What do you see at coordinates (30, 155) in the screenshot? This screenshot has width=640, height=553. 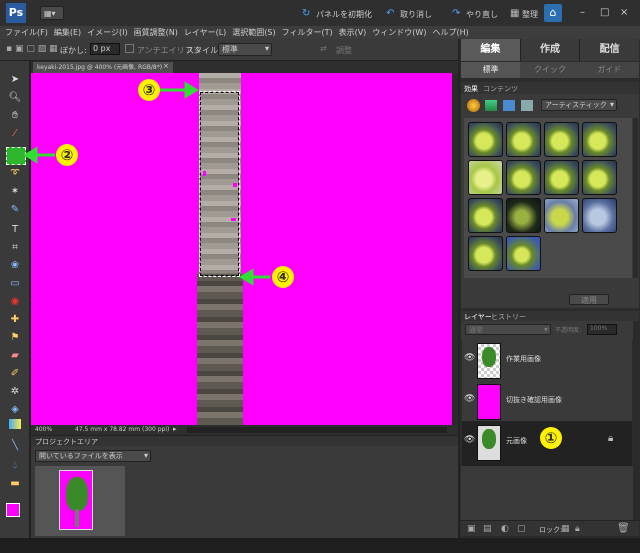 I see `arrow-2-head` at bounding box center [30, 155].